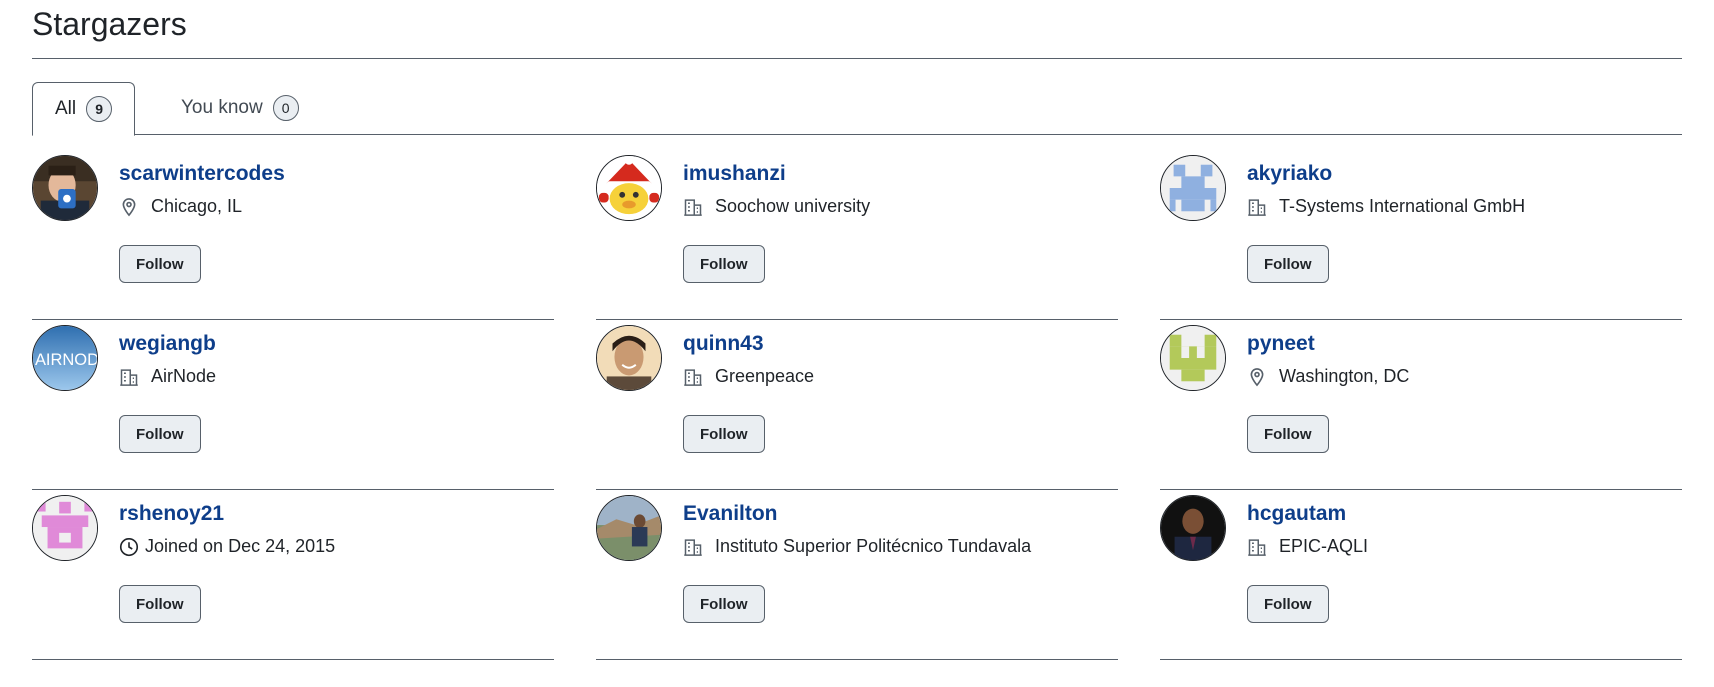 This screenshot has height=687, width=1714. Describe the element at coordinates (171, 514) in the screenshot. I see `username-link: rshenoy21` at that location.